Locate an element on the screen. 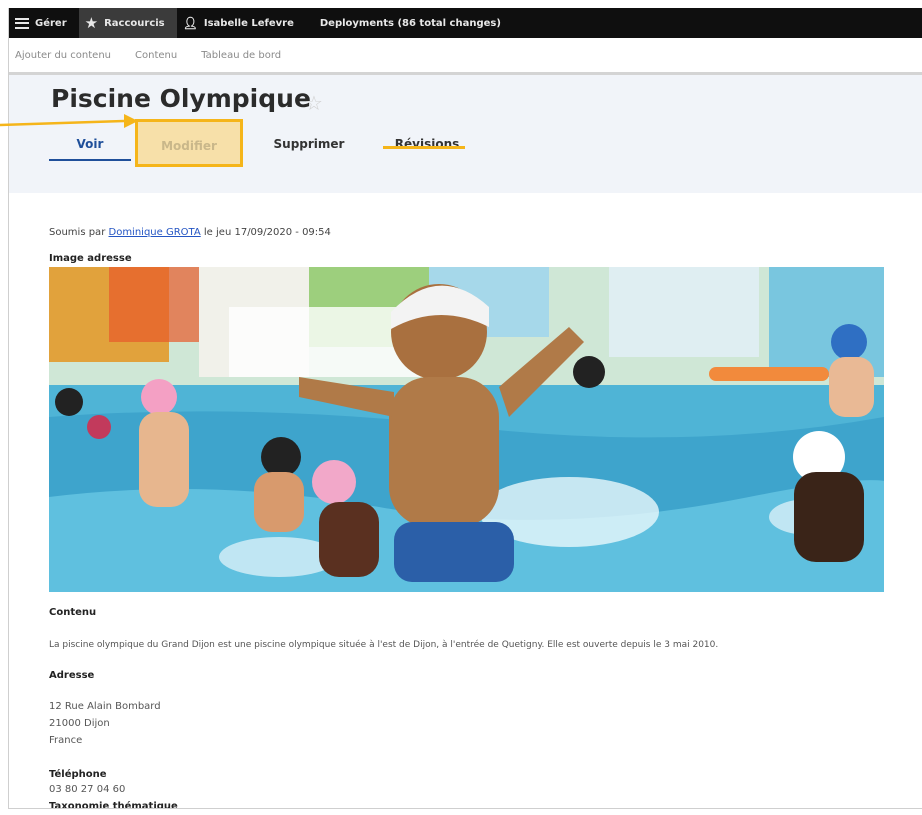 This screenshot has height=815, width=922. revisions-highlight-underline is located at coordinates (424, 147).